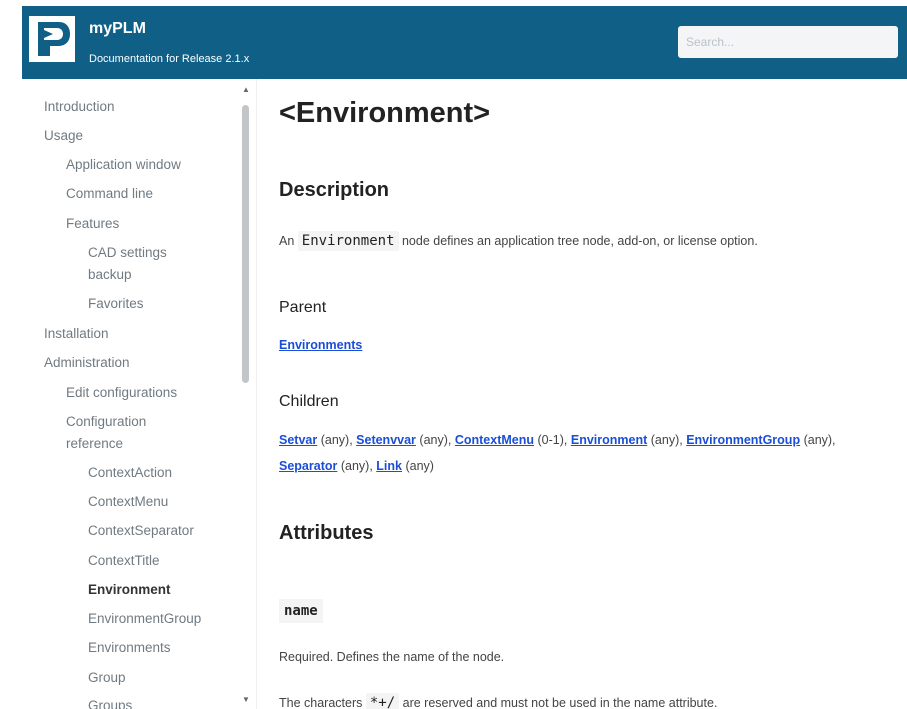  I want to click on attributes-heading: Attributes, so click(326, 533).